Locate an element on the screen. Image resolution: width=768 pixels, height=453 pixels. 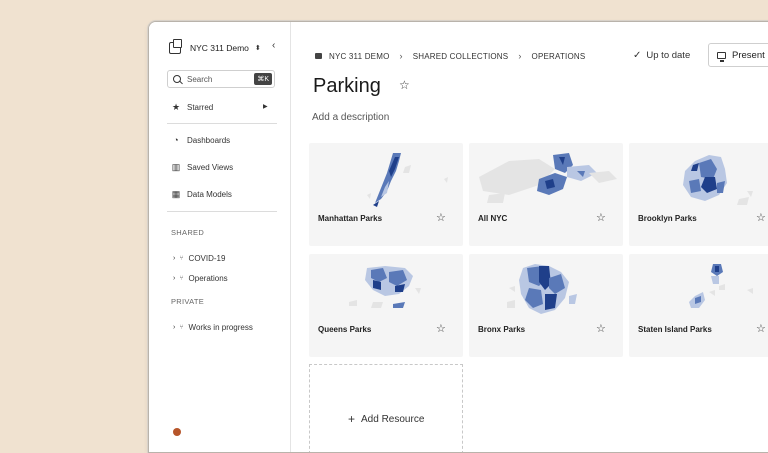
sidebar-item-dashboards: ◔ Dashboards is located at coordinates (200, 140).